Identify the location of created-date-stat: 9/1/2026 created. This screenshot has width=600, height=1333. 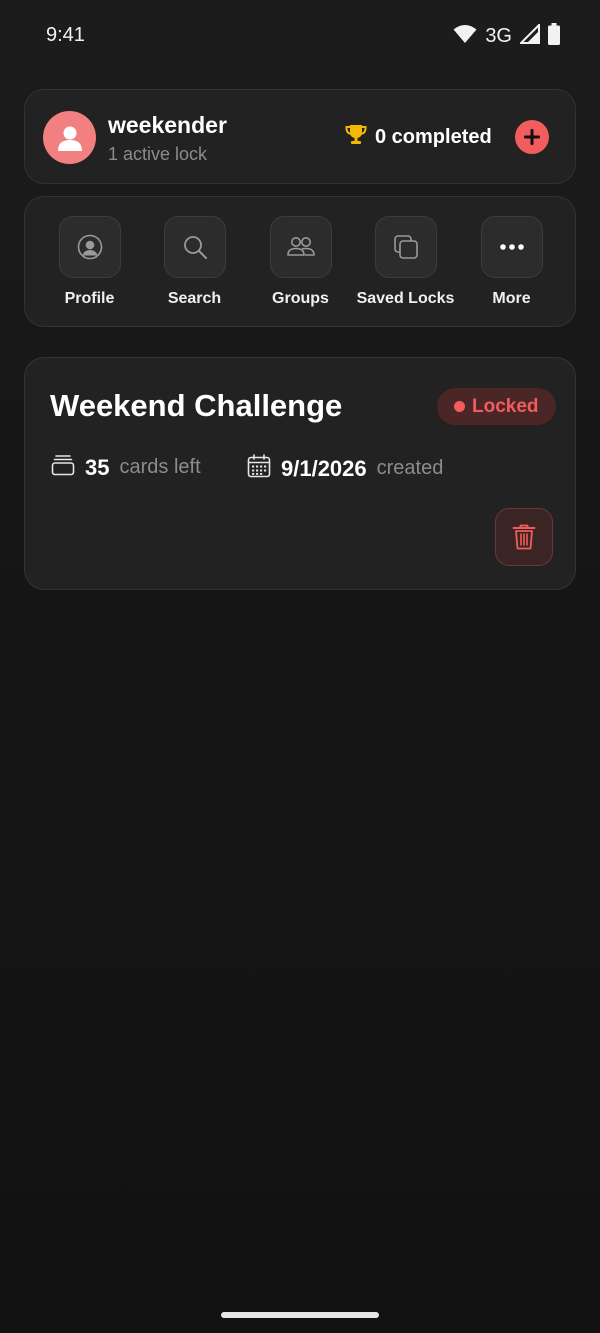
(345, 468).